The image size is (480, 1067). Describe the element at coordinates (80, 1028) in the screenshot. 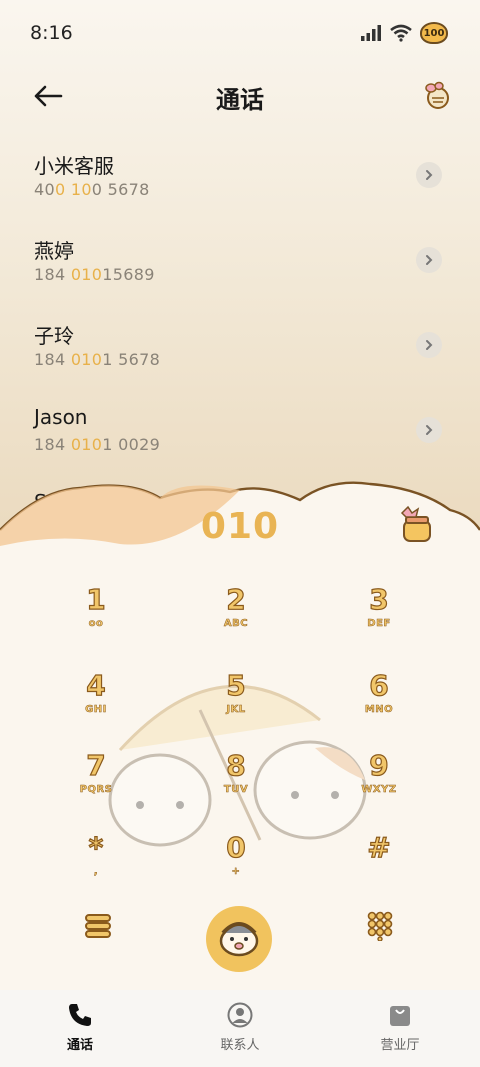

I see `tab-calls: 通话` at that location.